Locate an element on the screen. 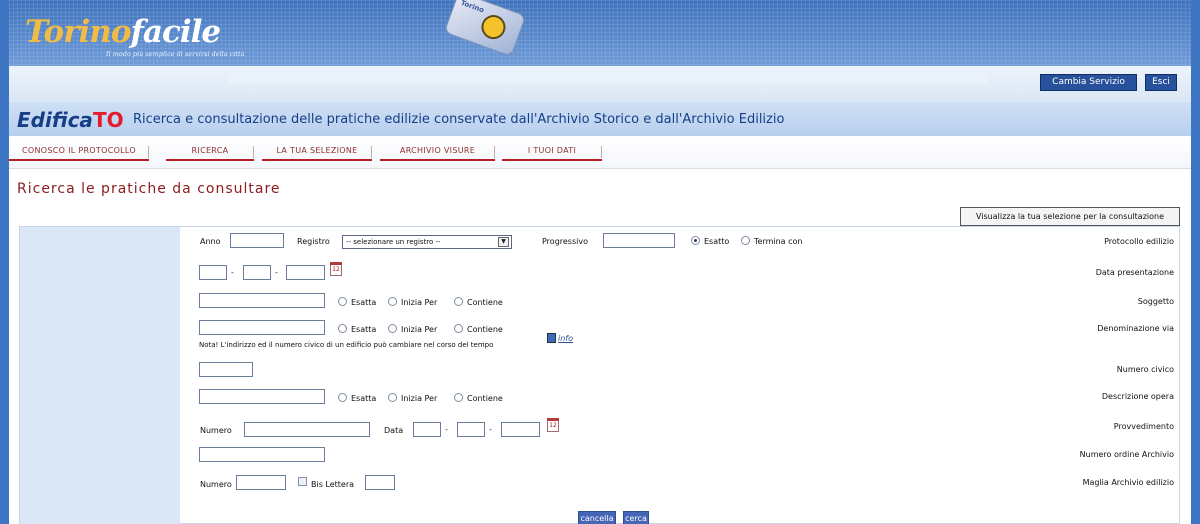 This screenshot has height=524, width=1200. provvedimento-month is located at coordinates (471, 429).